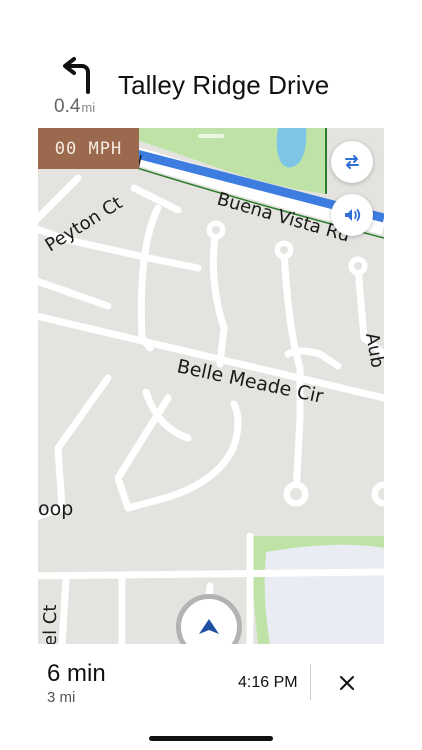  I want to click on pond, so click(324, 594).